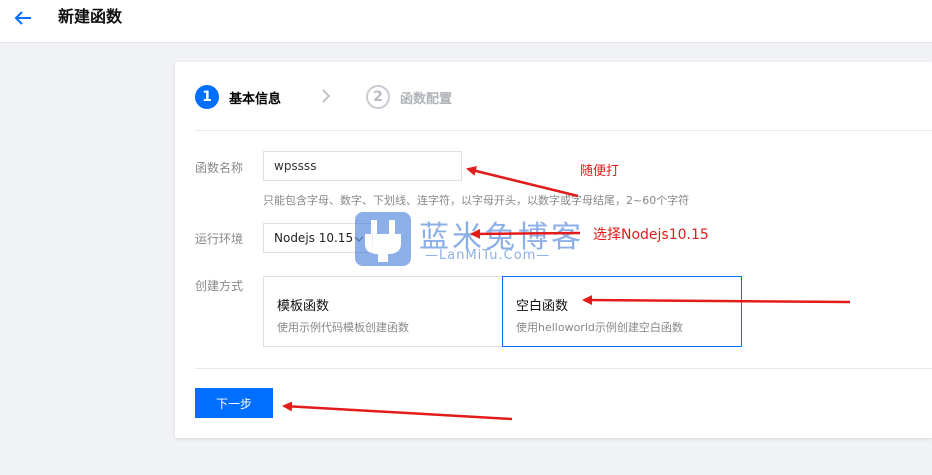 This screenshot has width=932, height=475. What do you see at coordinates (219, 239) in the screenshot?
I see `runtime-label: 运行环境` at bounding box center [219, 239].